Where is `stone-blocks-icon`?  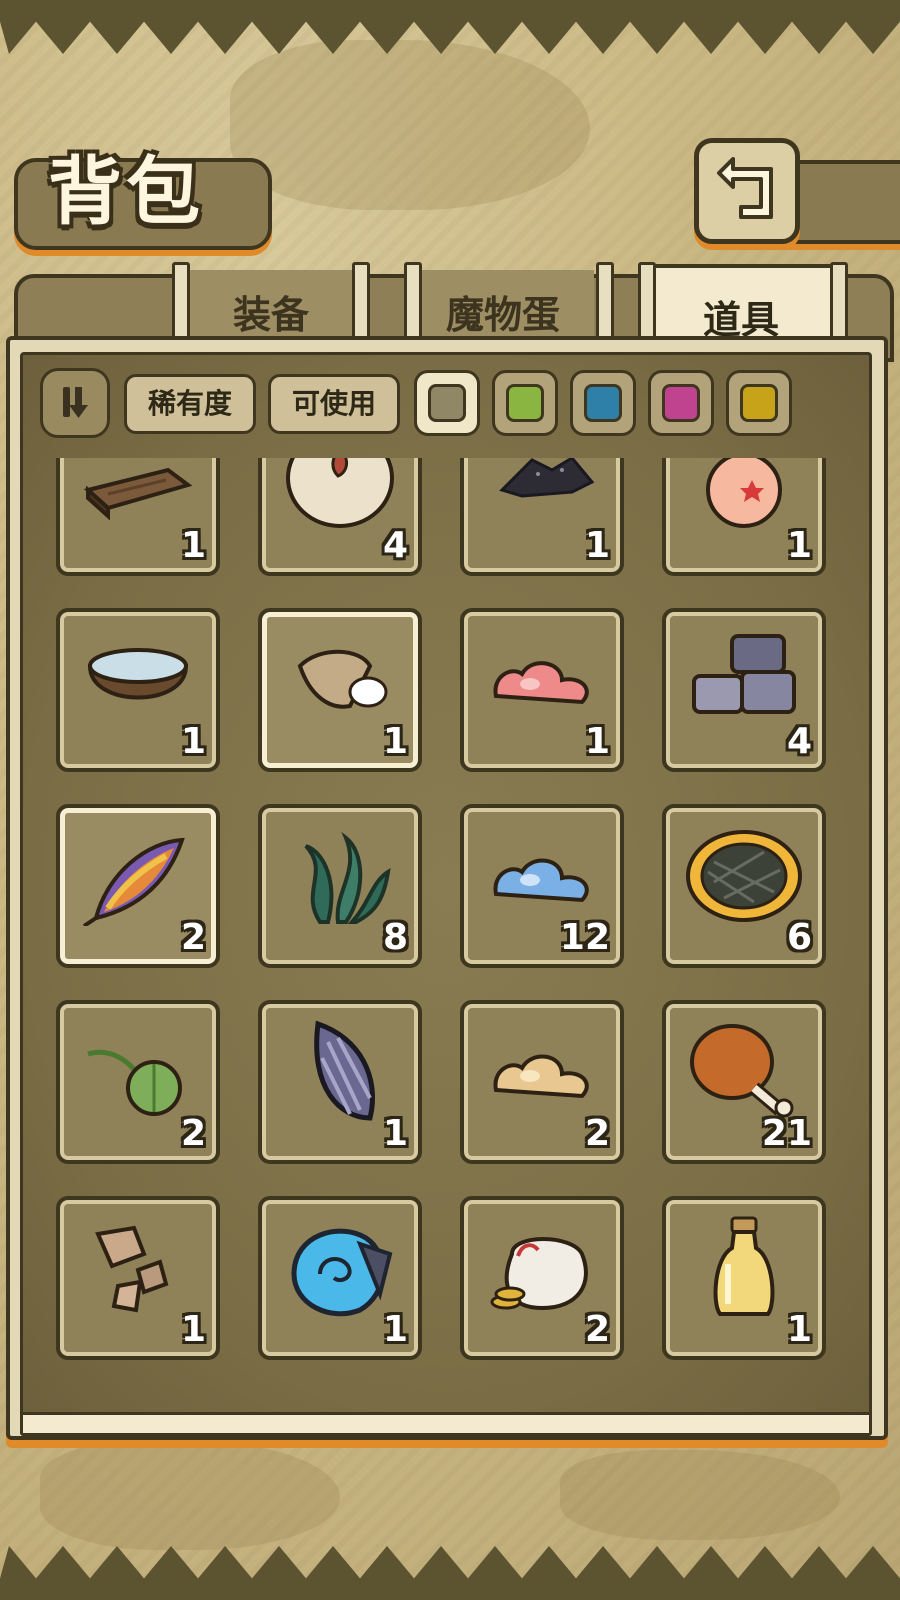 stone-blocks-icon is located at coordinates (744, 674).